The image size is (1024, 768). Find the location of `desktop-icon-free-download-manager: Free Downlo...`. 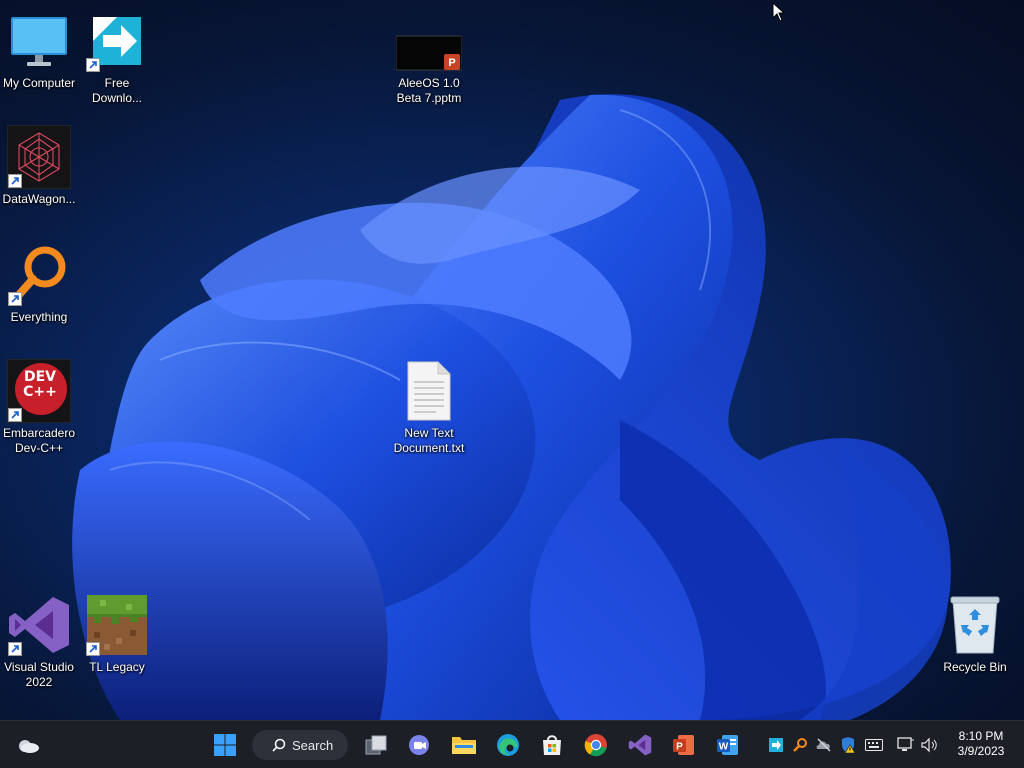

desktop-icon-free-download-manager: Free Downlo... is located at coordinates (117, 57).